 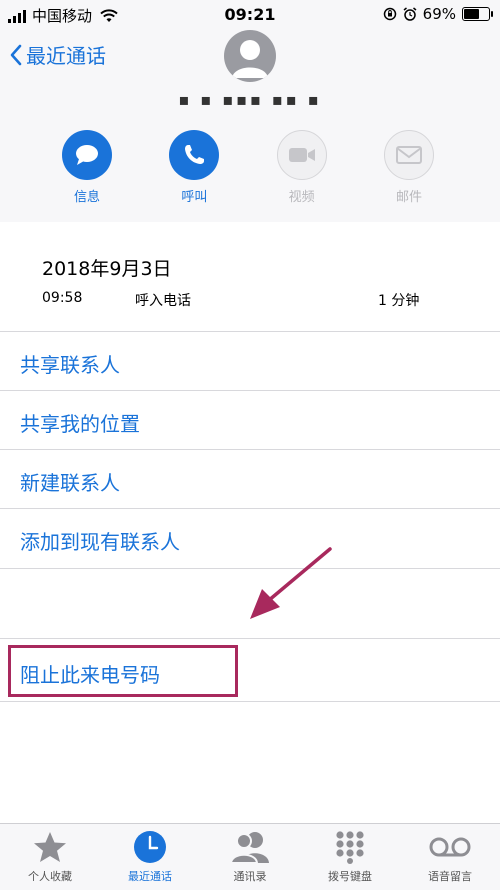 What do you see at coordinates (350, 847) in the screenshot?
I see `keypad-icon` at bounding box center [350, 847].